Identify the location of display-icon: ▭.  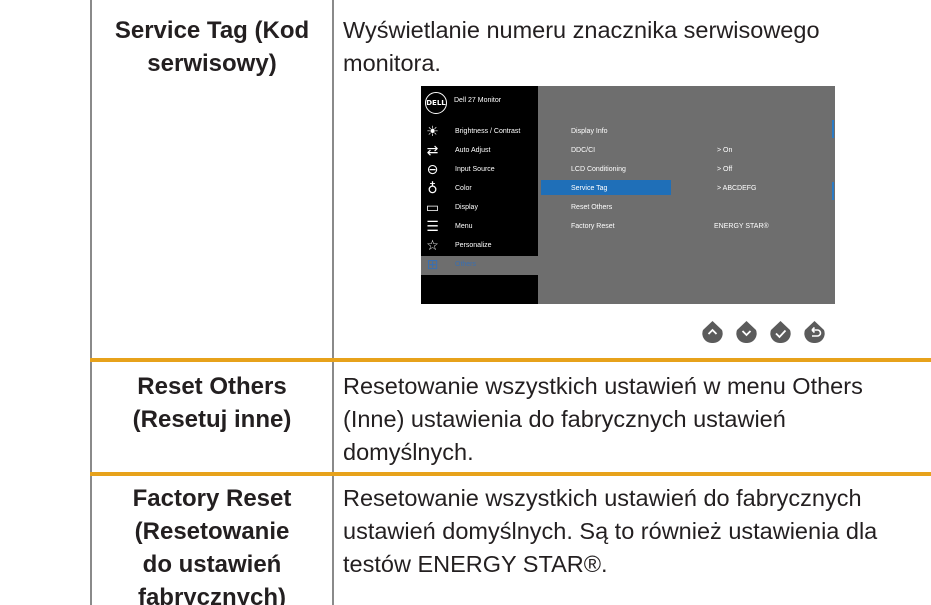
(432, 208).